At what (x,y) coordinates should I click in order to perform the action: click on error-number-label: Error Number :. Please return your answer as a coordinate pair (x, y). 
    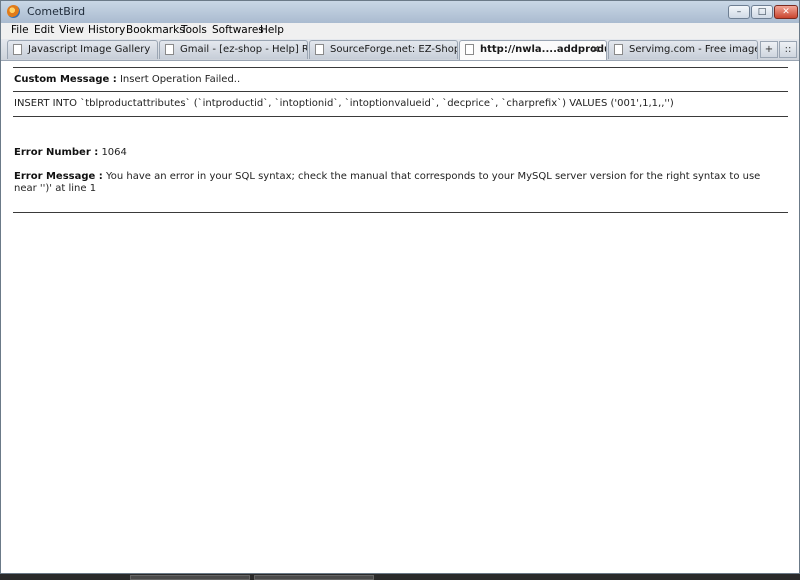
    Looking at the image, I should click on (56, 152).